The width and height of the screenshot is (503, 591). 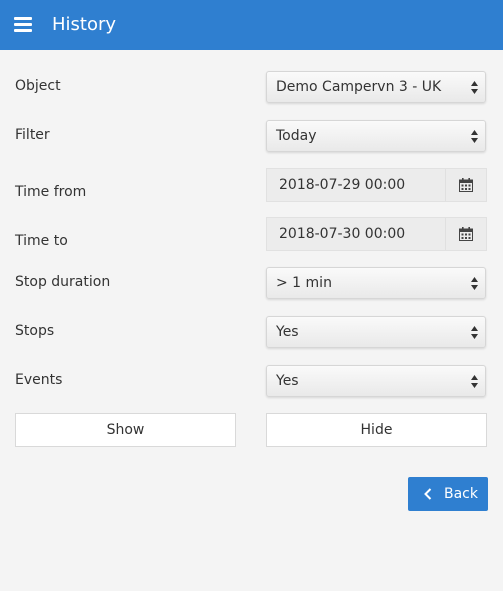 I want to click on object-row: Object Demo Campervn 3 - UK, so click(x=251, y=87).